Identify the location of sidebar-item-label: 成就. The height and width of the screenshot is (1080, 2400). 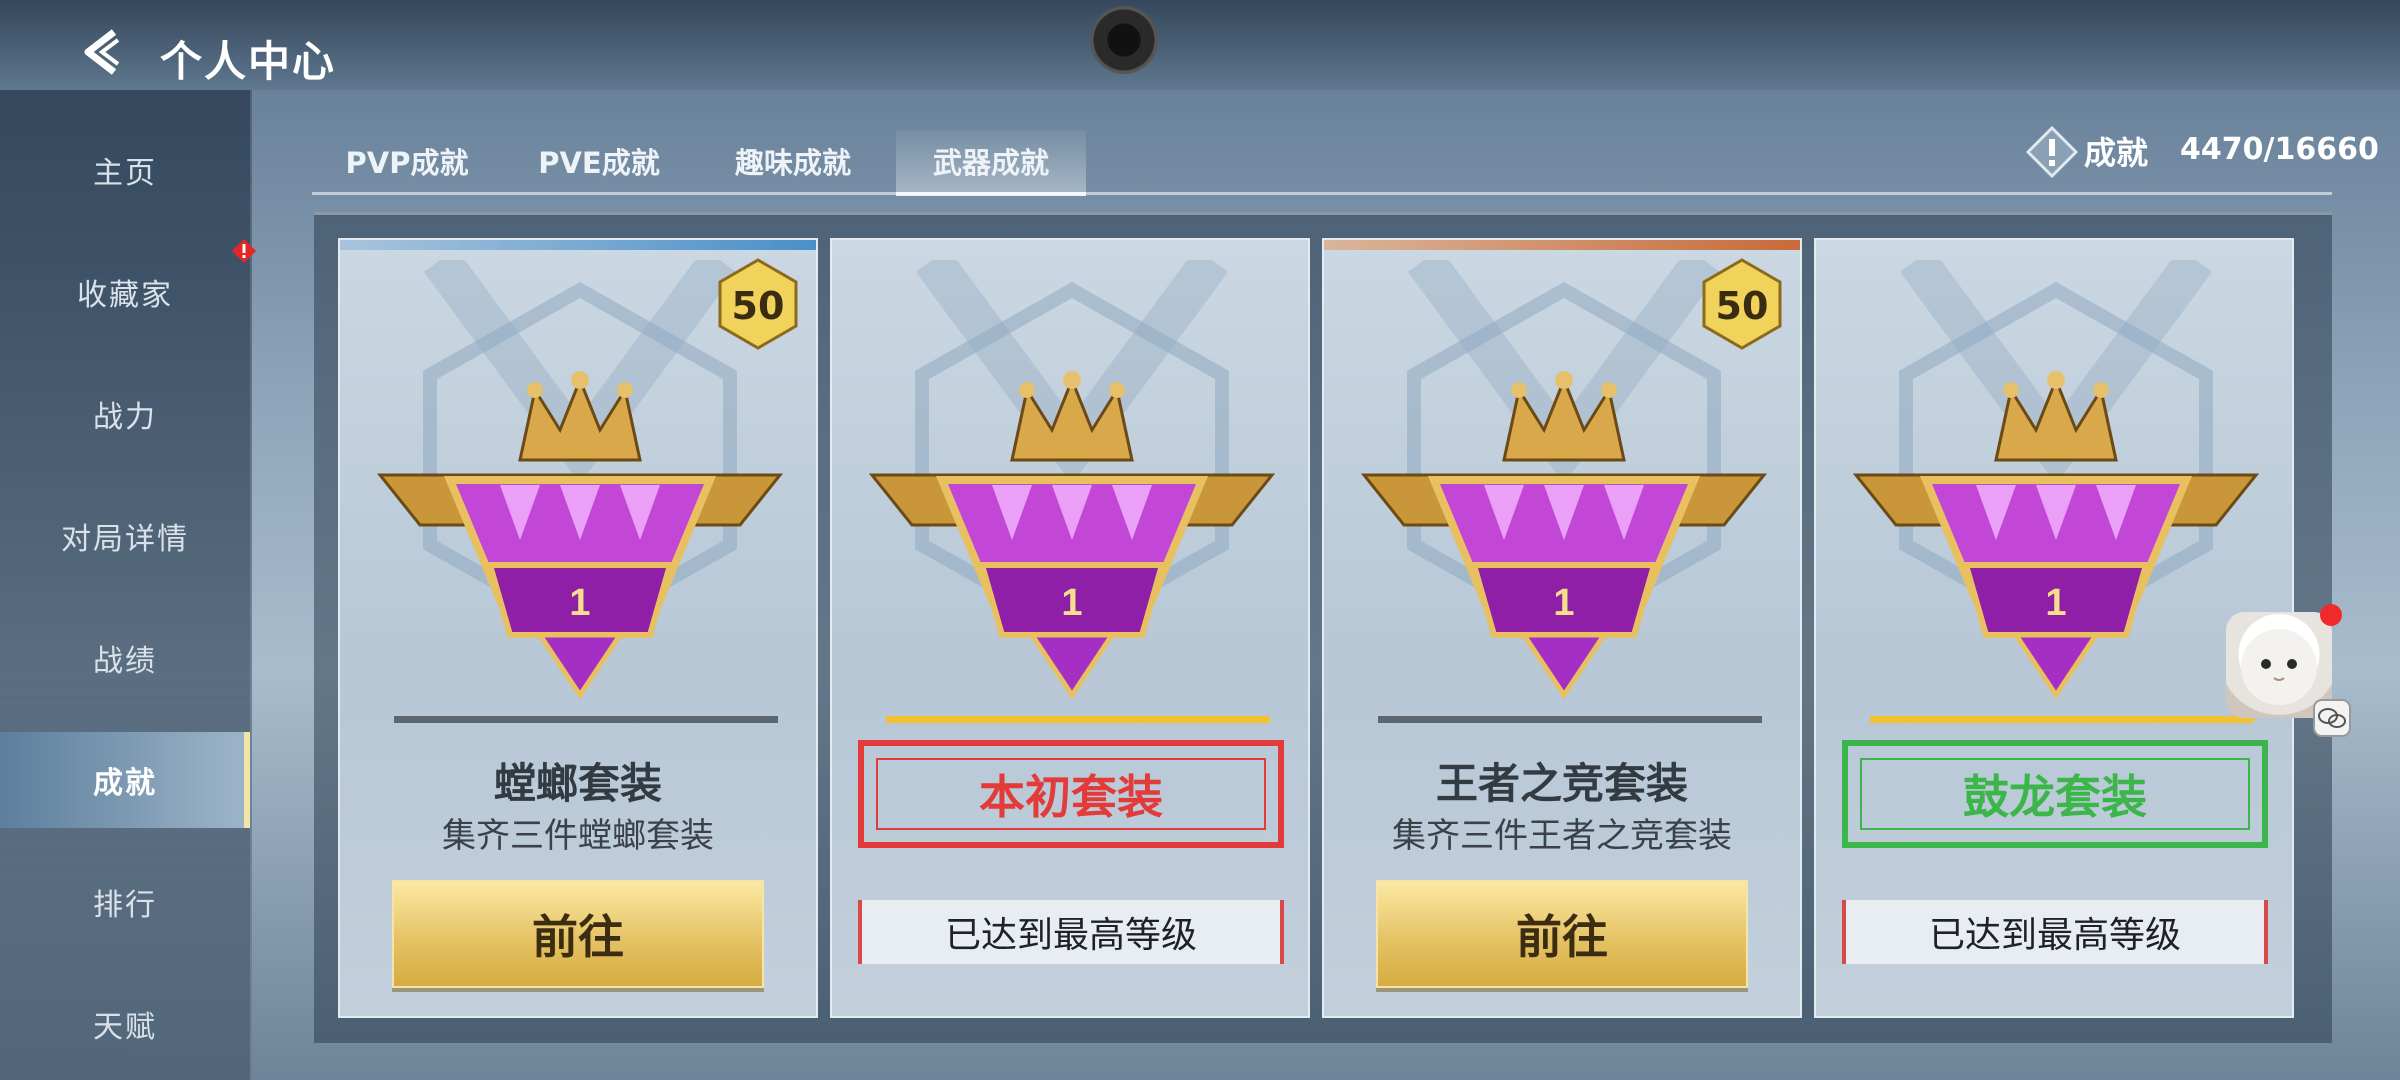
(125, 783).